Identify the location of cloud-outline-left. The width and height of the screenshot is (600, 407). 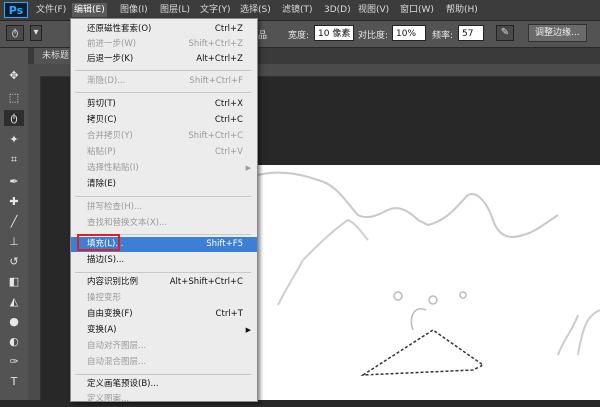
(335, 239).